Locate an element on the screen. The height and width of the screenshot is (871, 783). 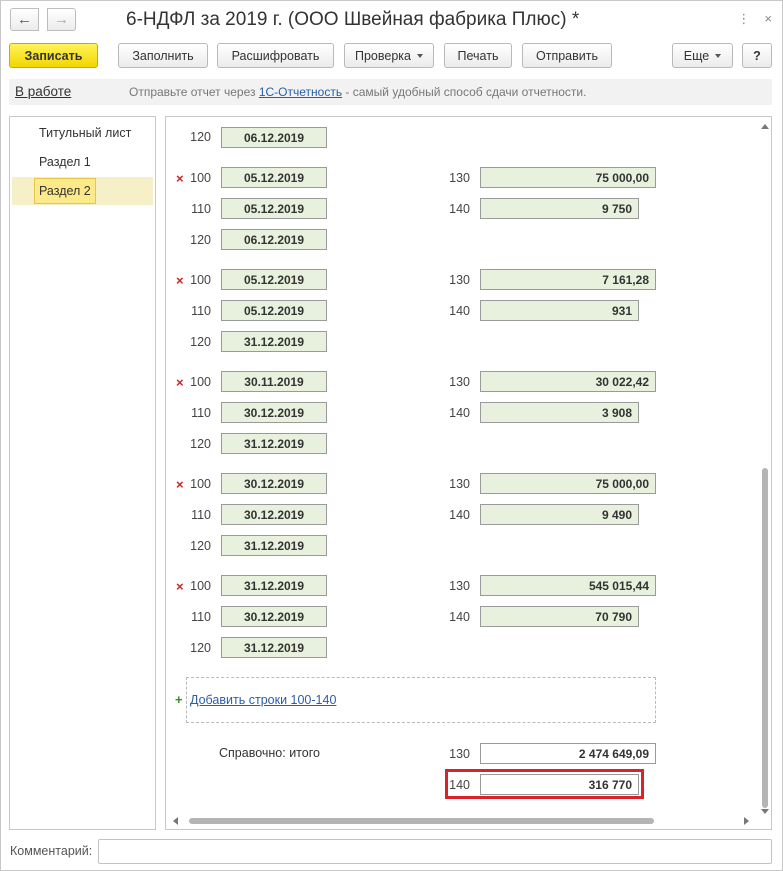
more-dropdown-button: Еще is located at coordinates (702, 55).